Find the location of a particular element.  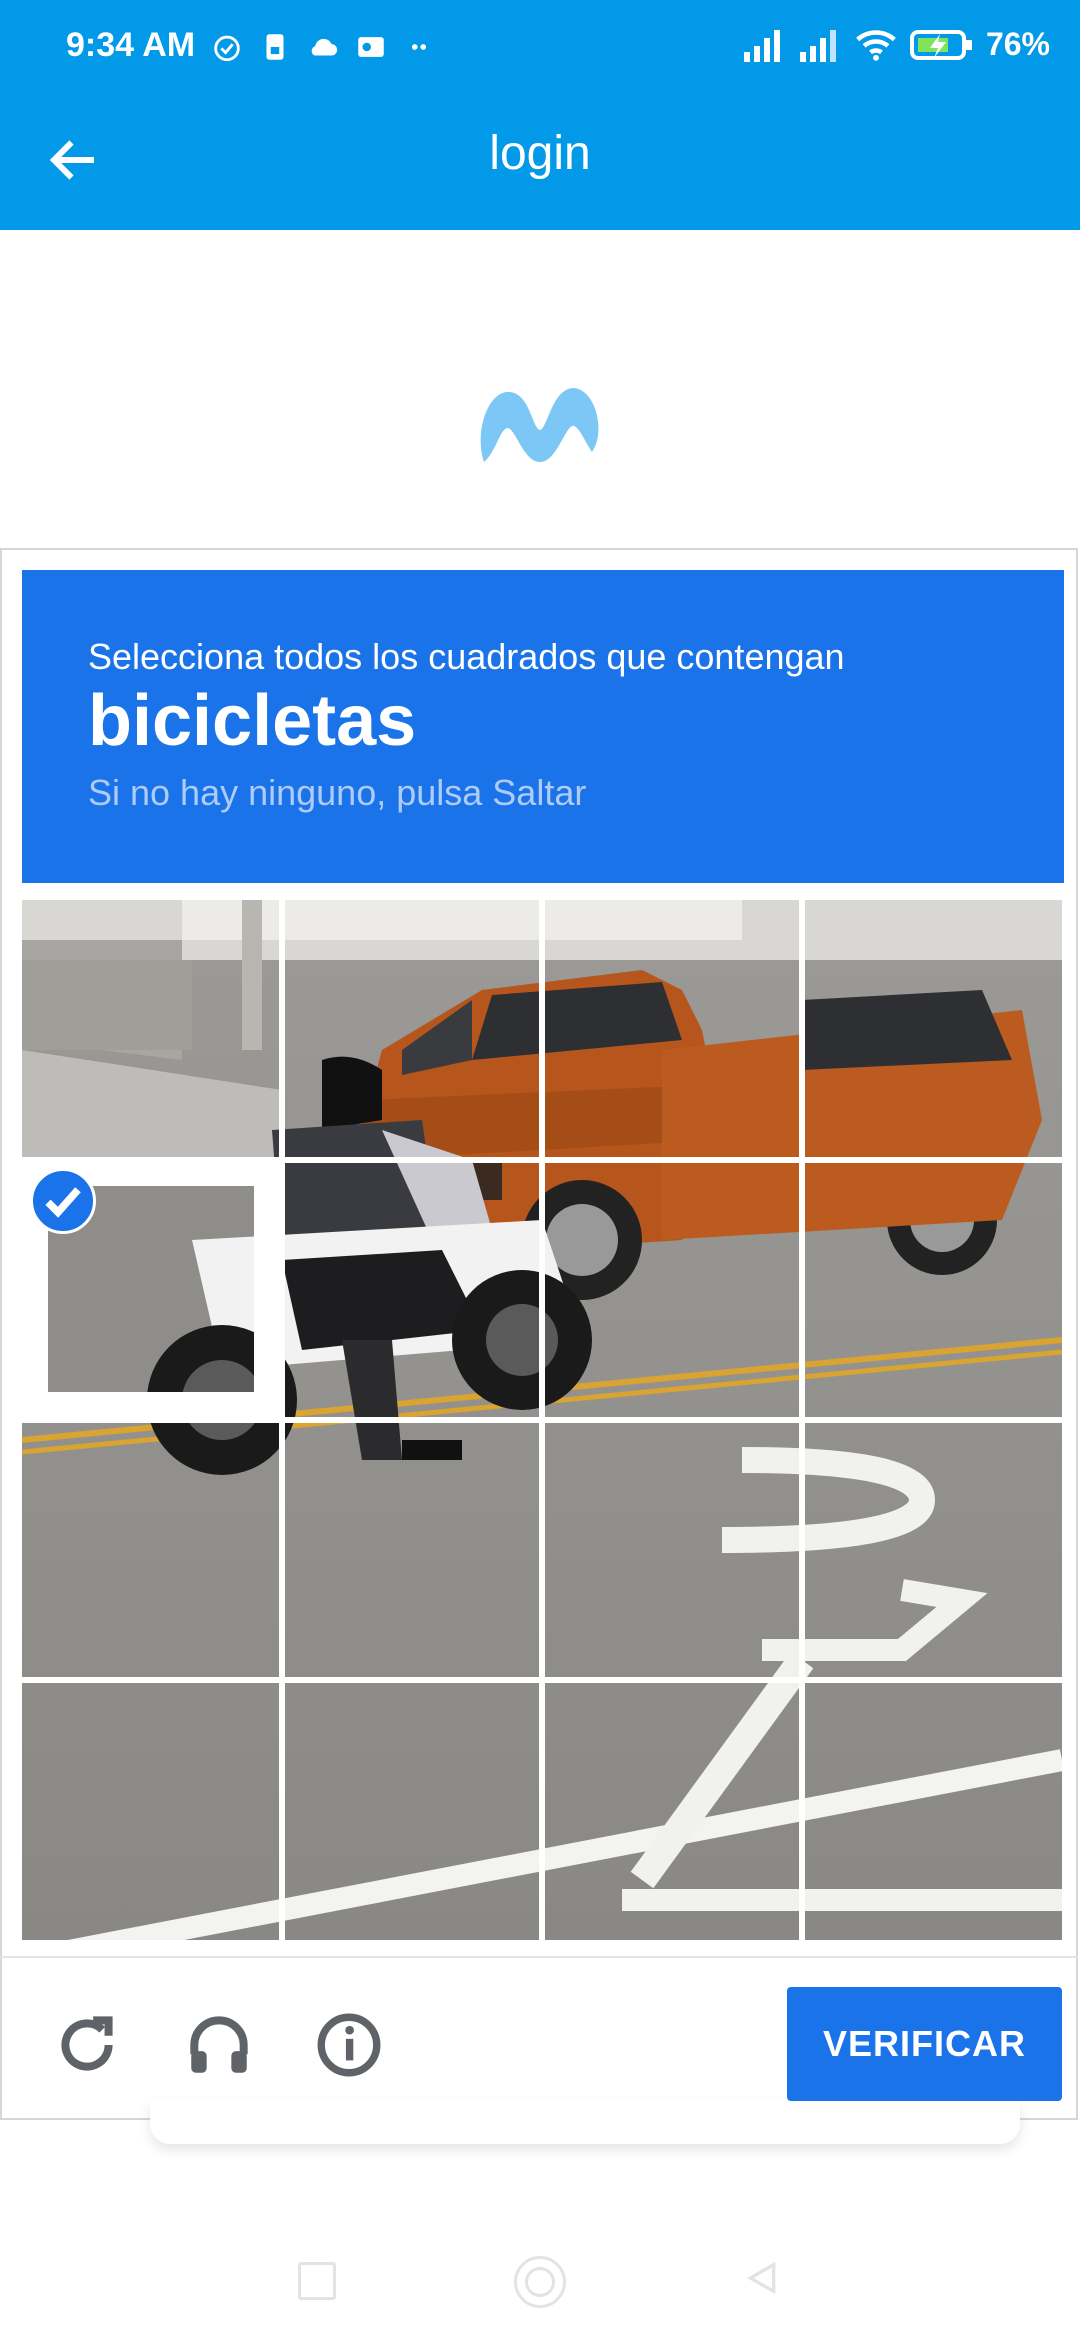

status-bar: 9:34 AM 76% is located at coordinates (540, 48).